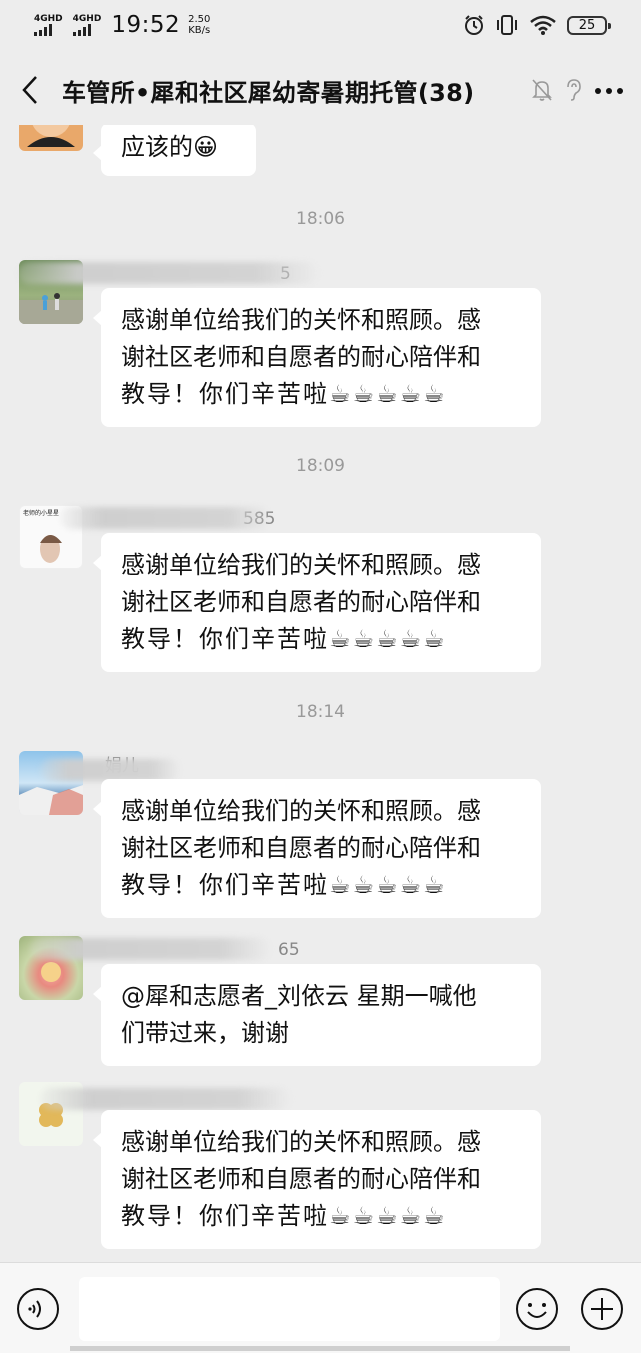  What do you see at coordinates (205, 1033) in the screenshot?
I see `message-line: 们带过来，谢谢` at bounding box center [205, 1033].